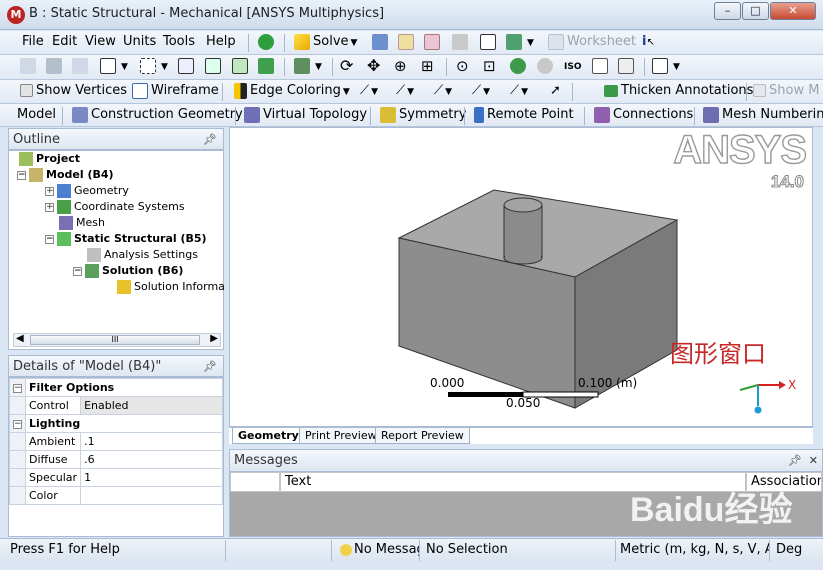 This screenshot has width=823, height=570. What do you see at coordinates (443, 91) in the screenshot?
I see `edge-style-3-icon: ⟋ ▼` at bounding box center [443, 91].